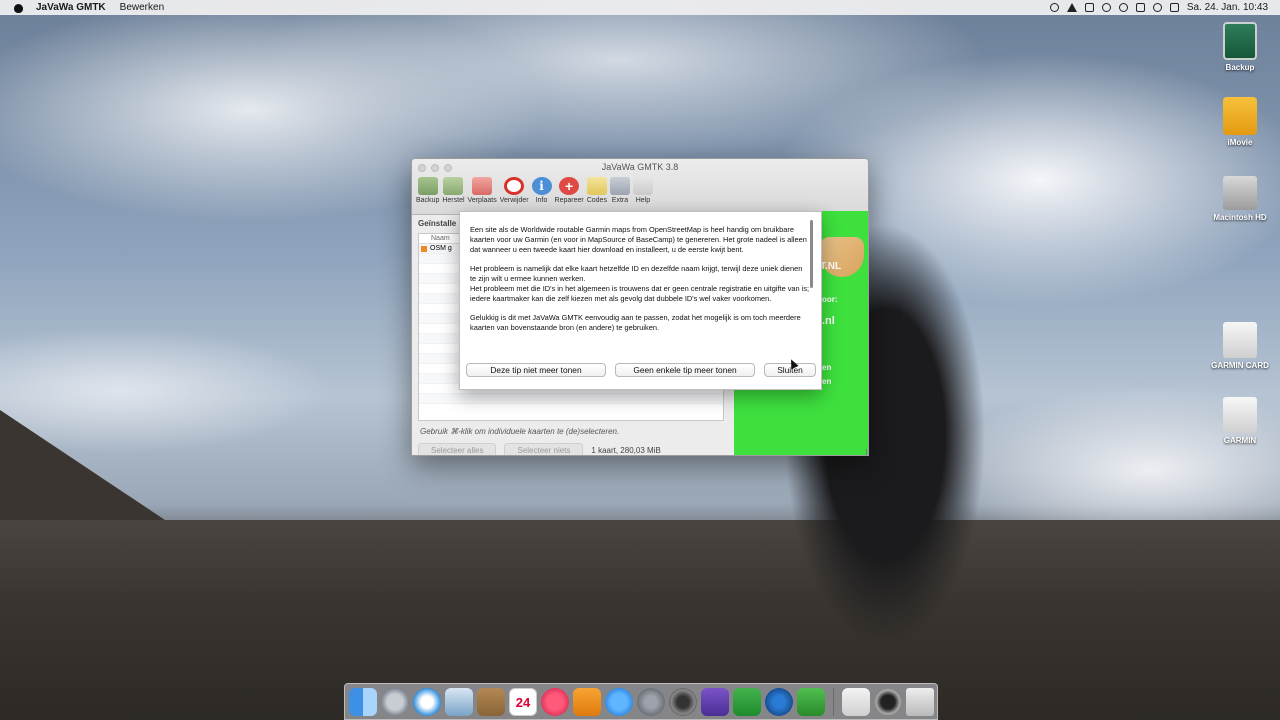  Describe the element at coordinates (619, 186) in the screenshot. I see `extra-icon` at that location.